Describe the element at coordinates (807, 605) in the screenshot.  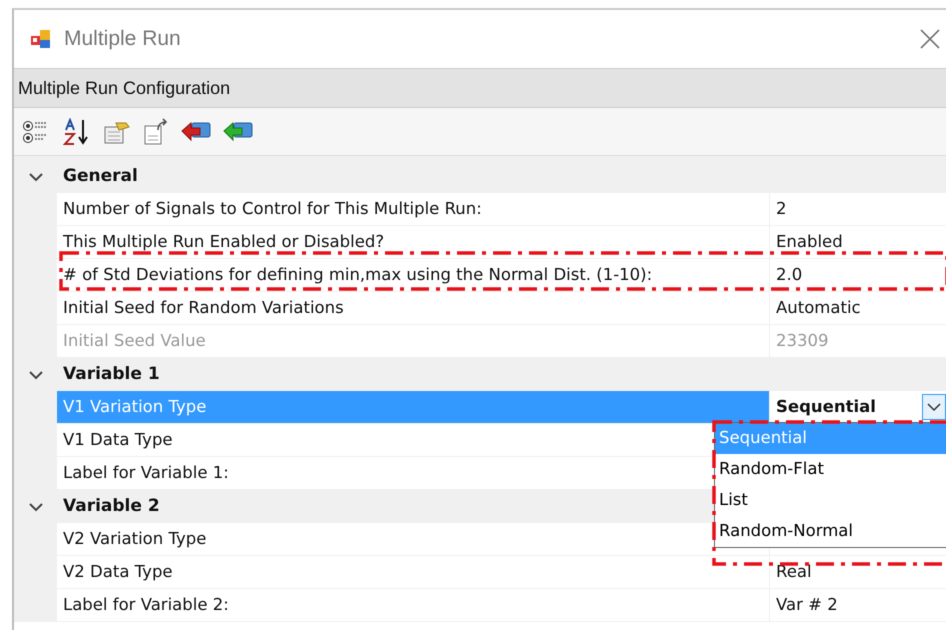
I see `property-value: Var # 2` at that location.